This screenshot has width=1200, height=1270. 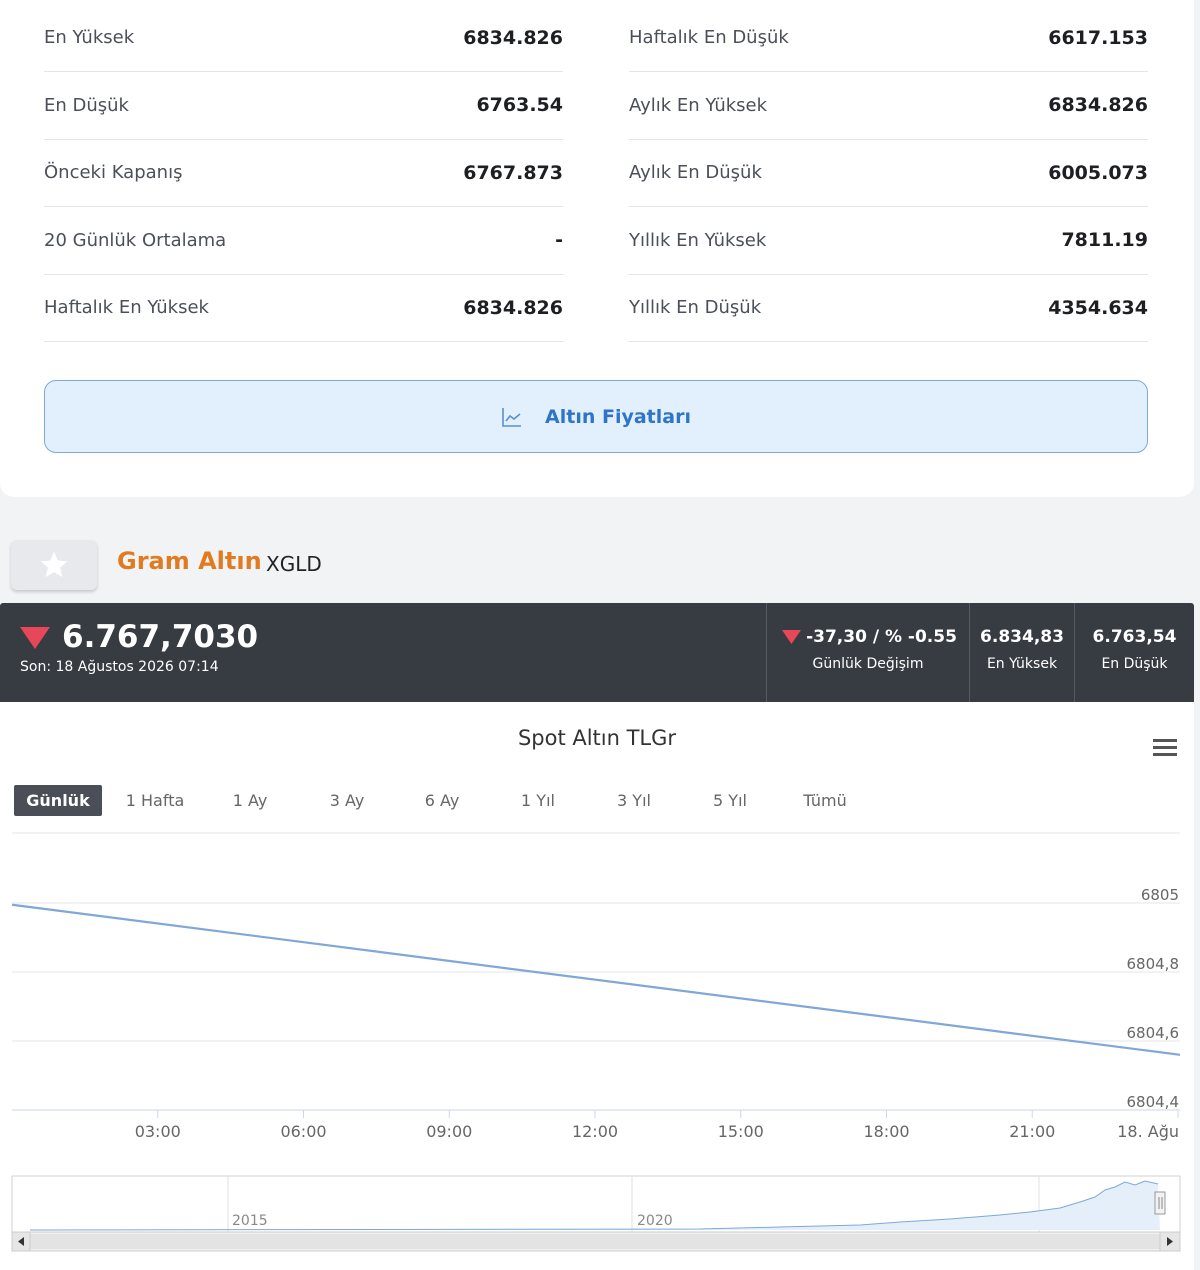 What do you see at coordinates (86, 105) in the screenshot?
I see `stat-label: En Düşük` at bounding box center [86, 105].